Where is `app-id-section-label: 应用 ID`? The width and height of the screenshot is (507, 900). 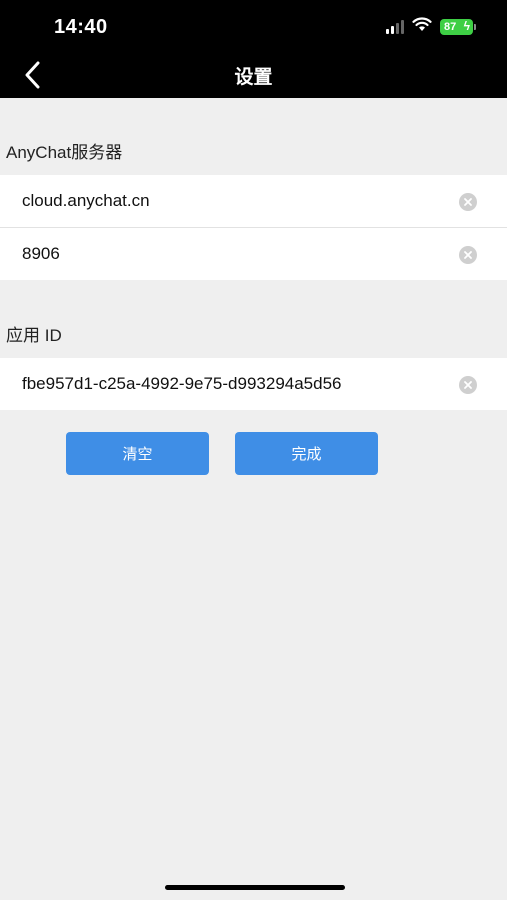
app-id-section-label: 应用 ID is located at coordinates (34, 335).